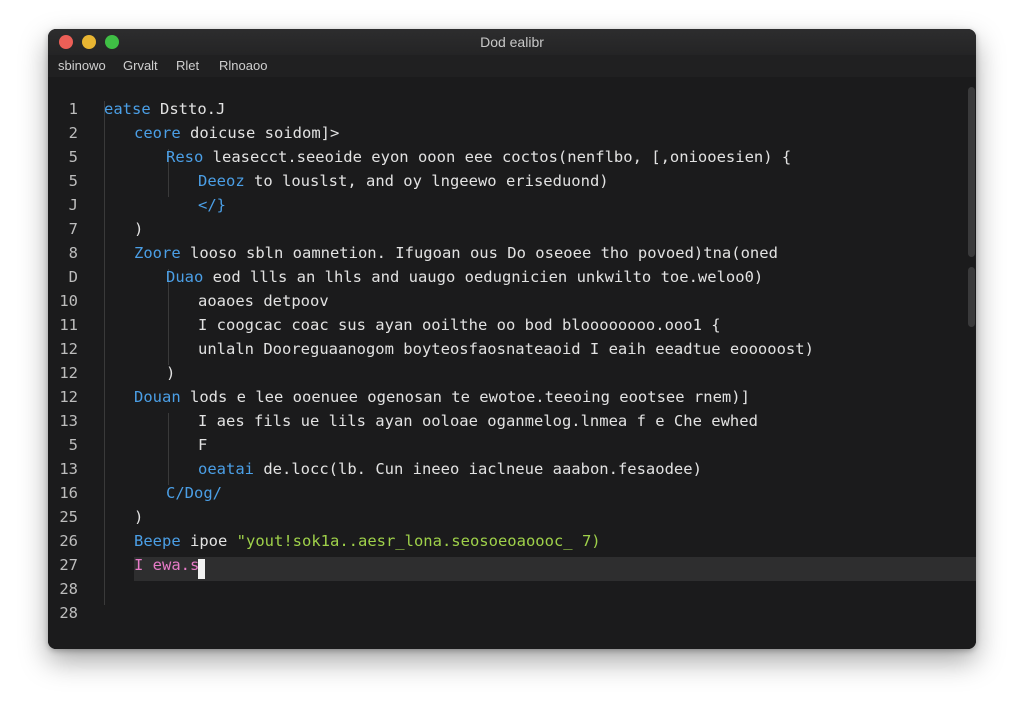 Image resolution: width=1024 pixels, height=709 pixels. I want to click on code-line: I ewa.s, so click(166, 565).